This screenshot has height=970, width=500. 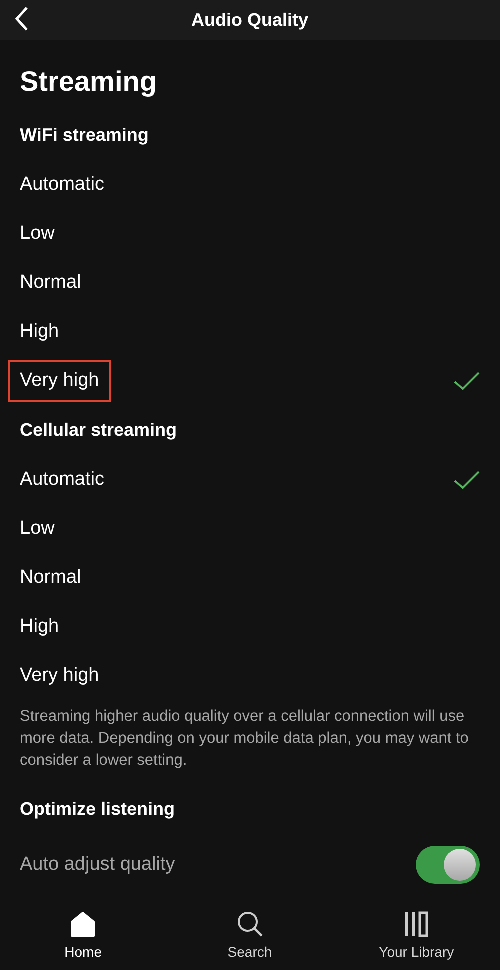 I want to click on home-icon, so click(x=83, y=924).